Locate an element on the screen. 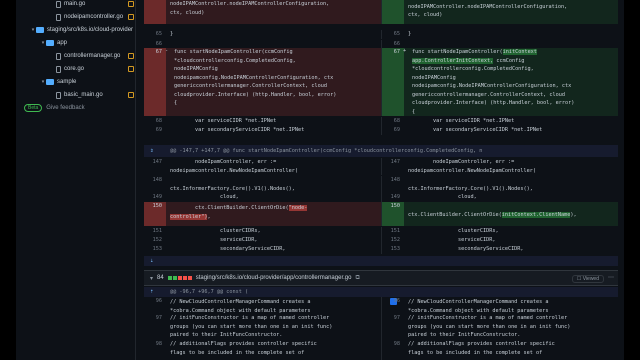 Image resolution: width=640 pixels, height=360 pixels. code-line: serviceCIDR, is located at coordinates (214, 240).